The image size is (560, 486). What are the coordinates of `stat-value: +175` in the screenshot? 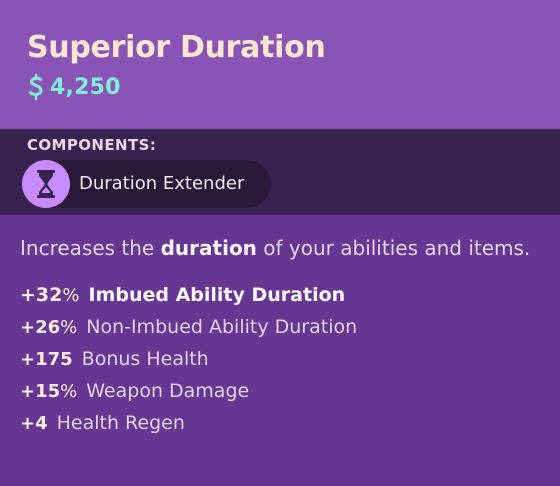 It's located at (46, 359).